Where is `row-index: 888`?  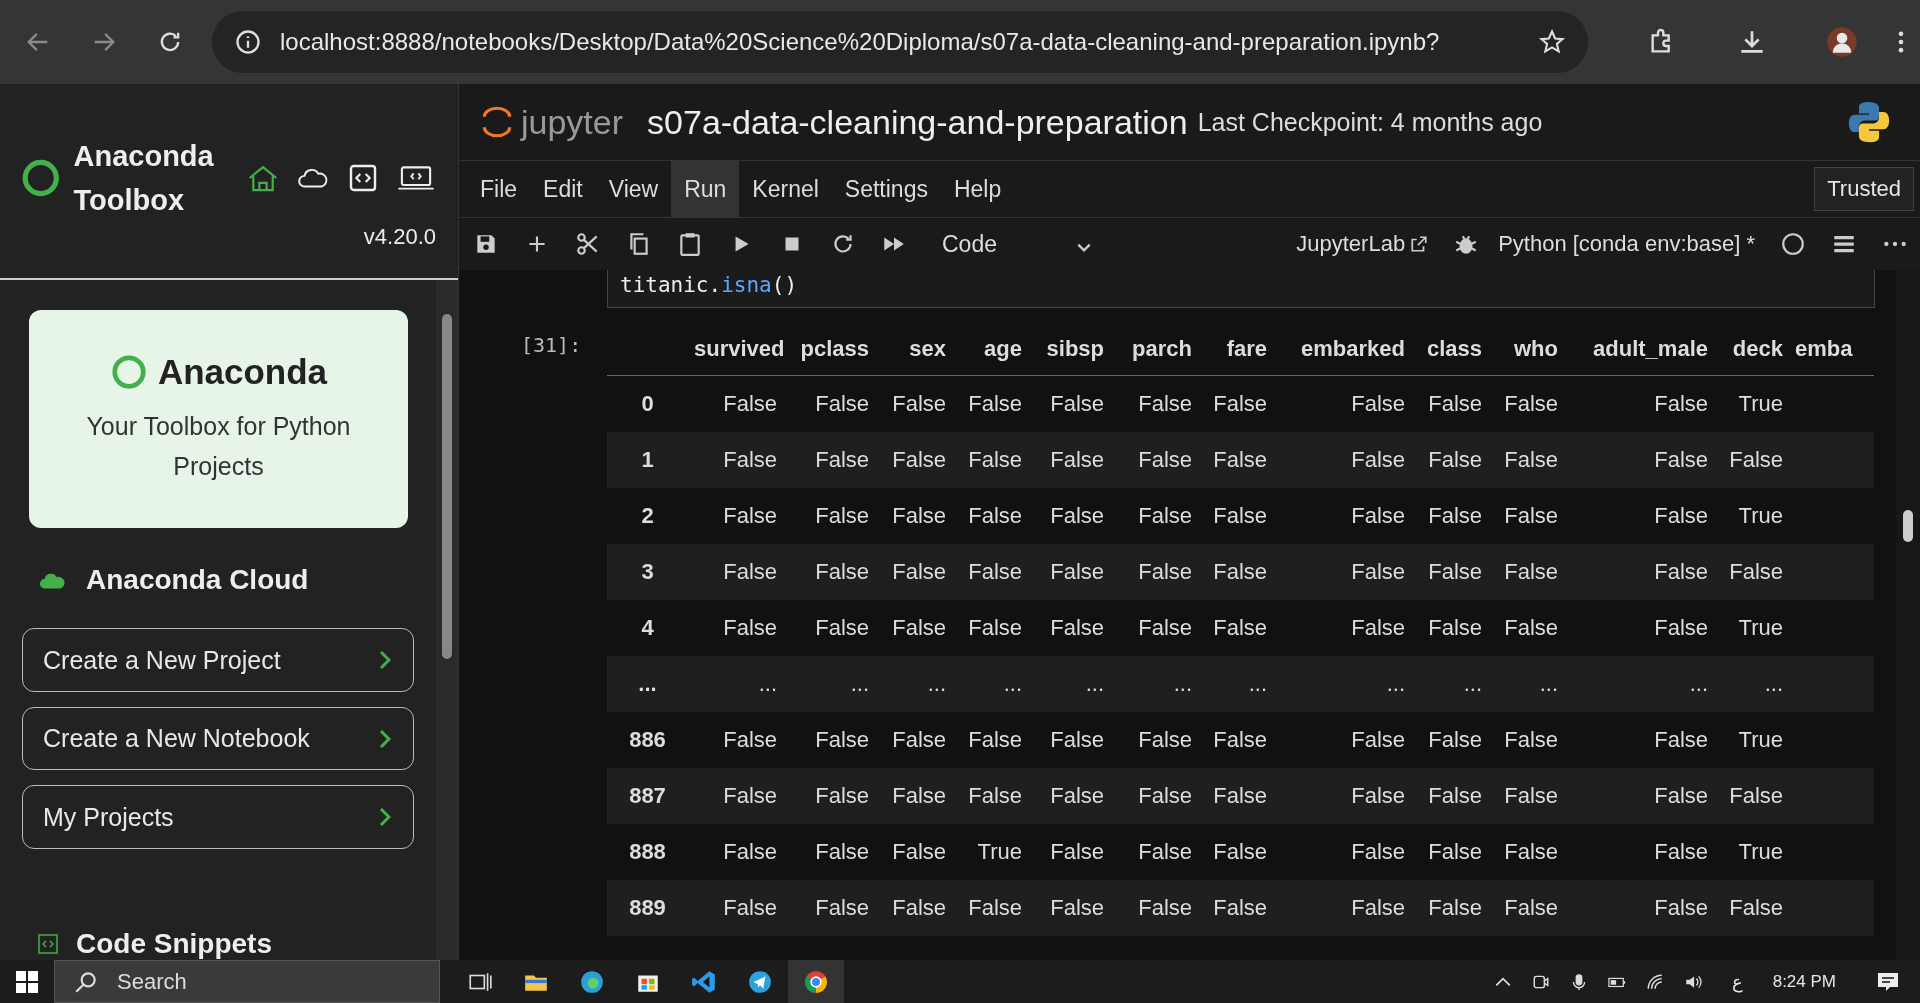 row-index: 888 is located at coordinates (647, 852).